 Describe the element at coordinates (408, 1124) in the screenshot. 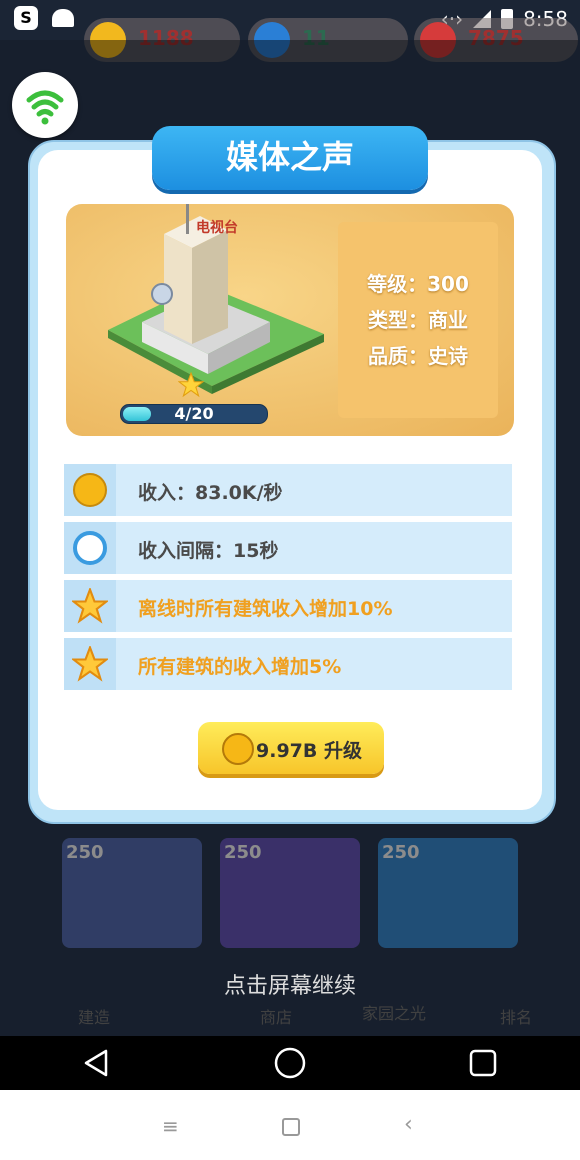

I see `back-chevron-icon: ‹` at that location.